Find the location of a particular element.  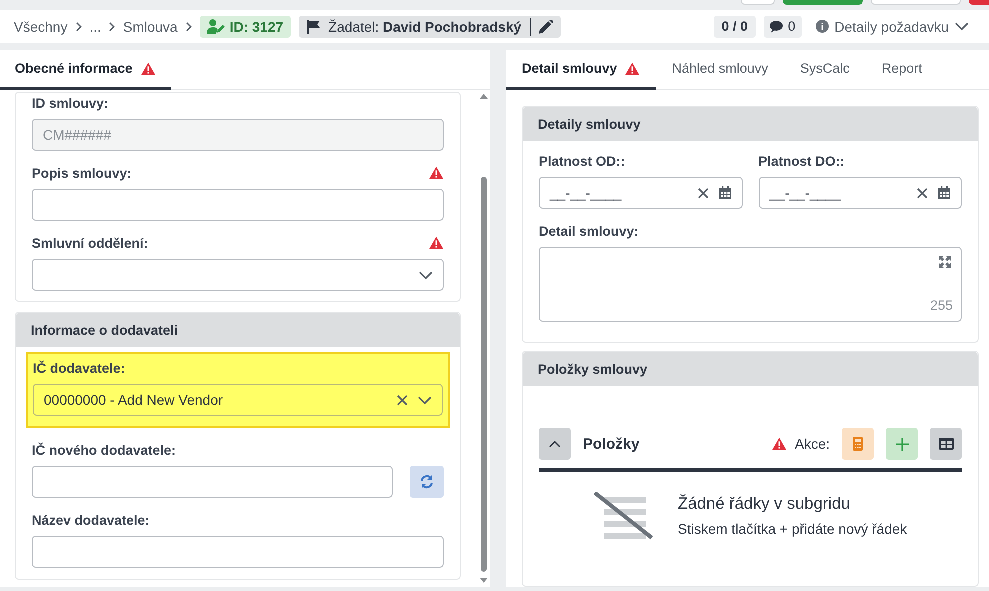

character-counter: 255 is located at coordinates (941, 305).